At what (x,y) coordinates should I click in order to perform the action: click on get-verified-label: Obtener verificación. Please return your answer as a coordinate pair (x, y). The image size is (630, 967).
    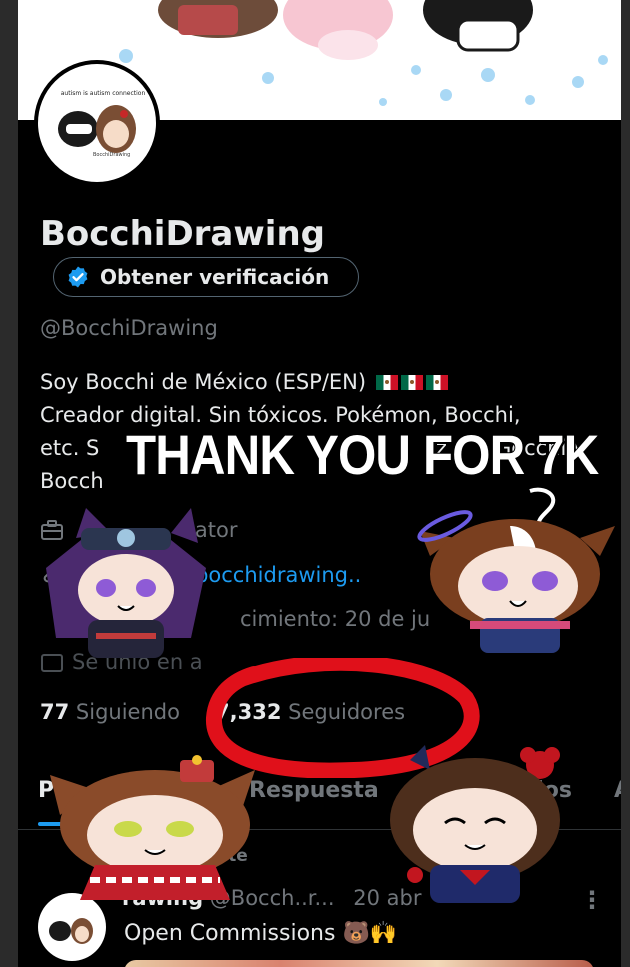
    Looking at the image, I should click on (215, 277).